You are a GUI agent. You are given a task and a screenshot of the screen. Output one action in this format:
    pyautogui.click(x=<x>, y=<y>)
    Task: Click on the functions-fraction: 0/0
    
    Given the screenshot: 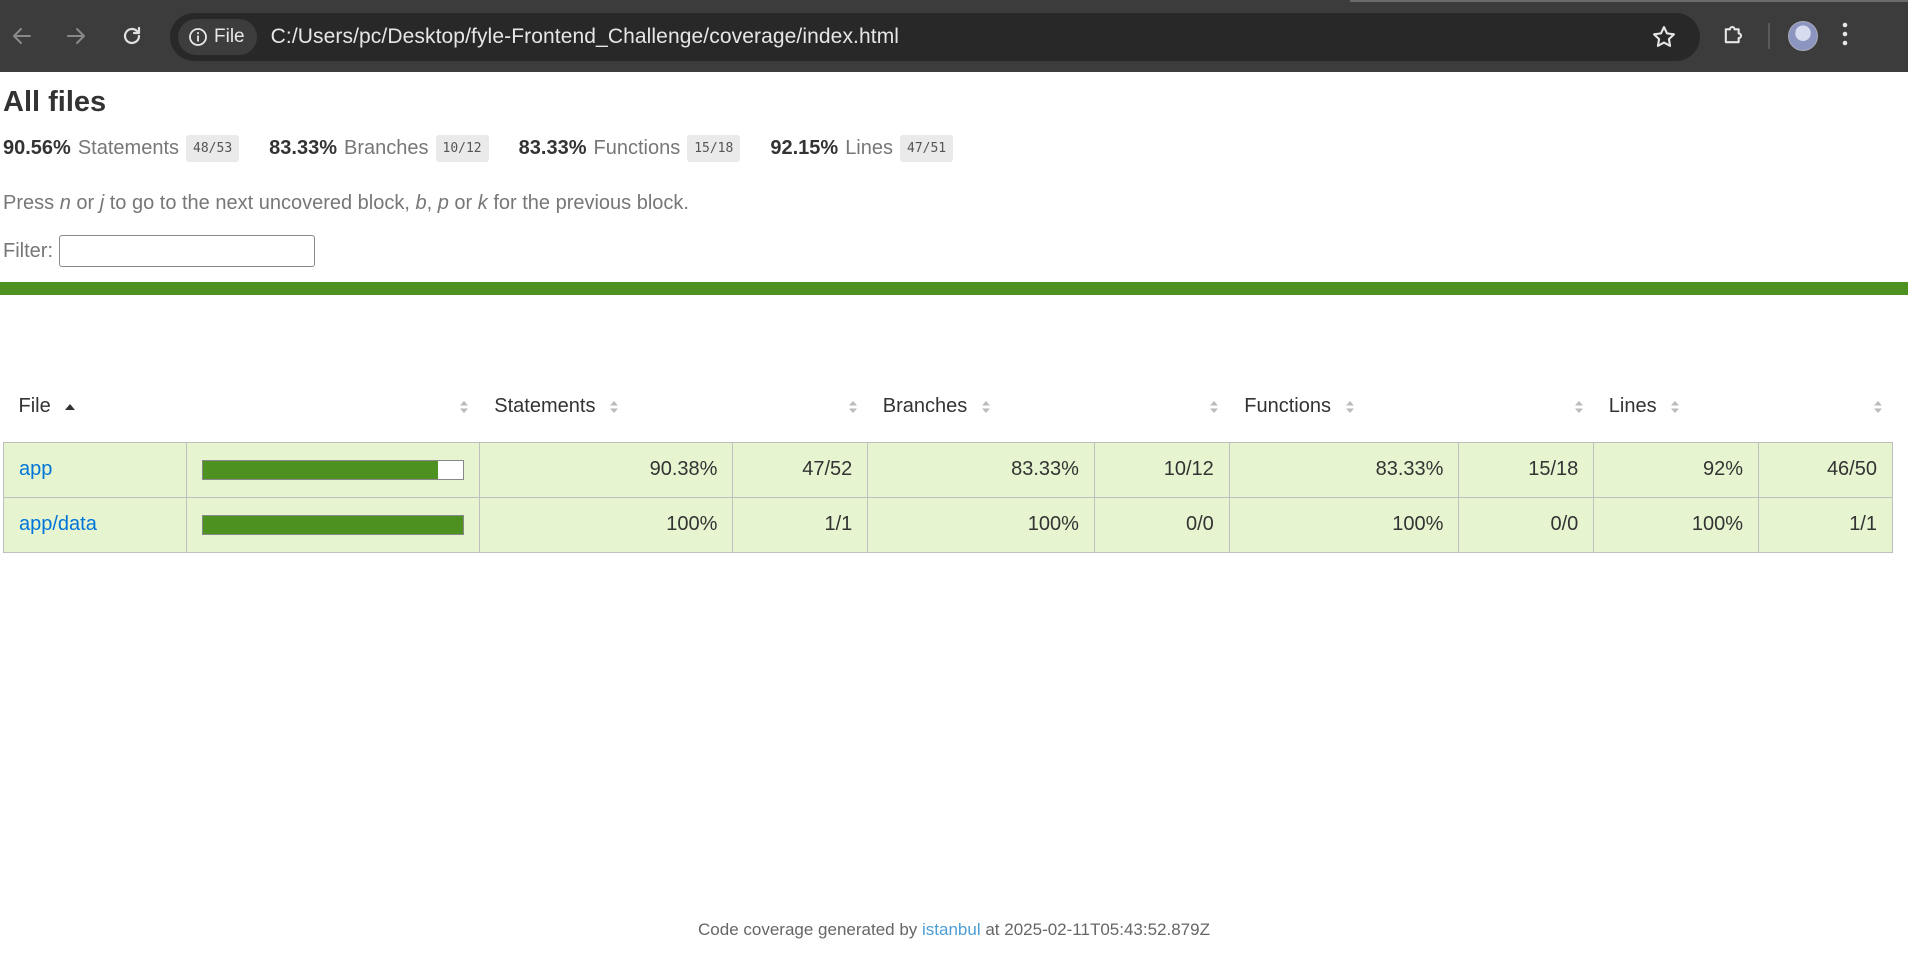 What is the action you would take?
    pyautogui.click(x=1526, y=524)
    